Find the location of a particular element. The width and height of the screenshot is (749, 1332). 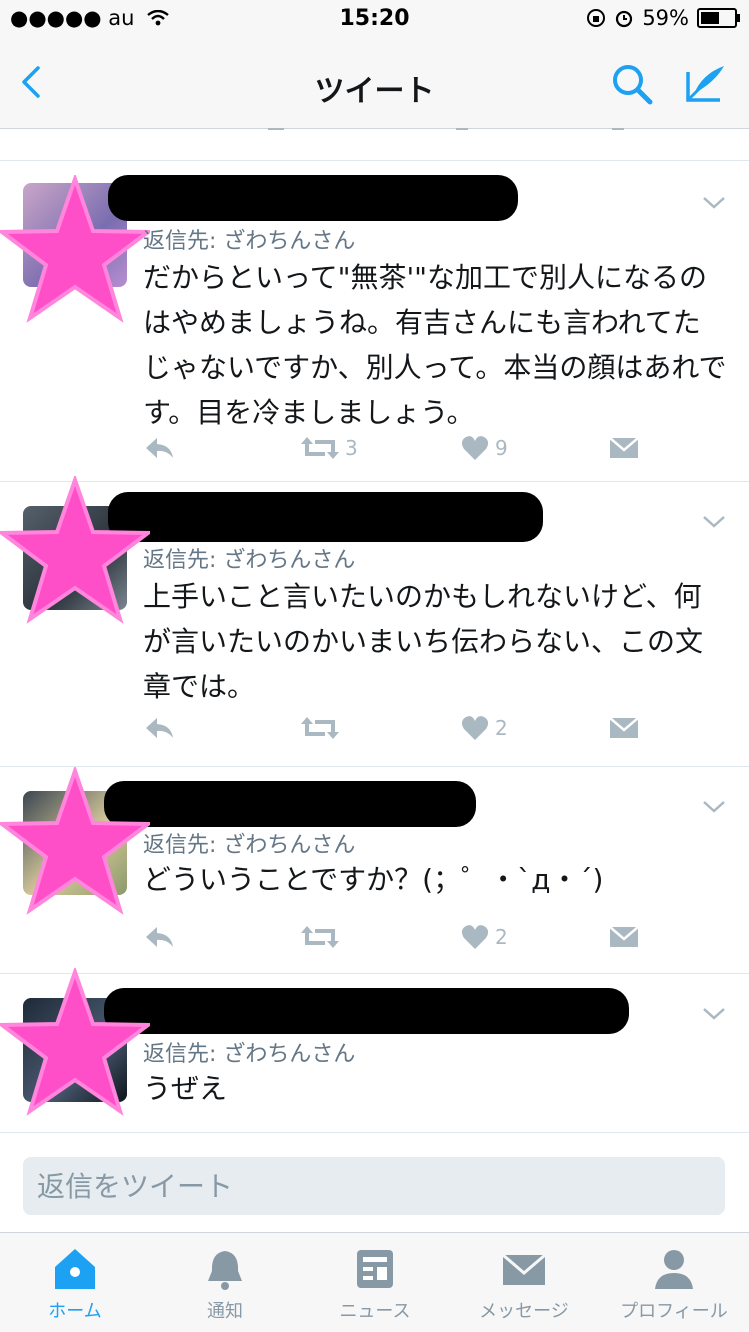

reply-bar is located at coordinates (374, 1182).